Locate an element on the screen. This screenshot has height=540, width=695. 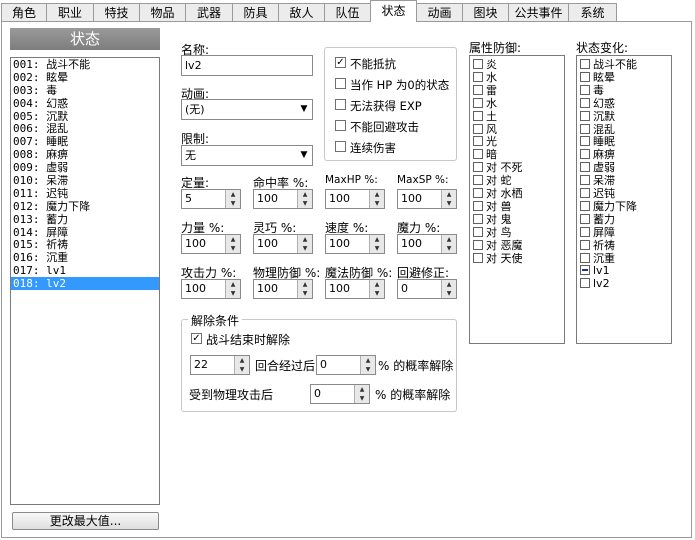
checklist-item: 对 天使 is located at coordinates (498, 258).